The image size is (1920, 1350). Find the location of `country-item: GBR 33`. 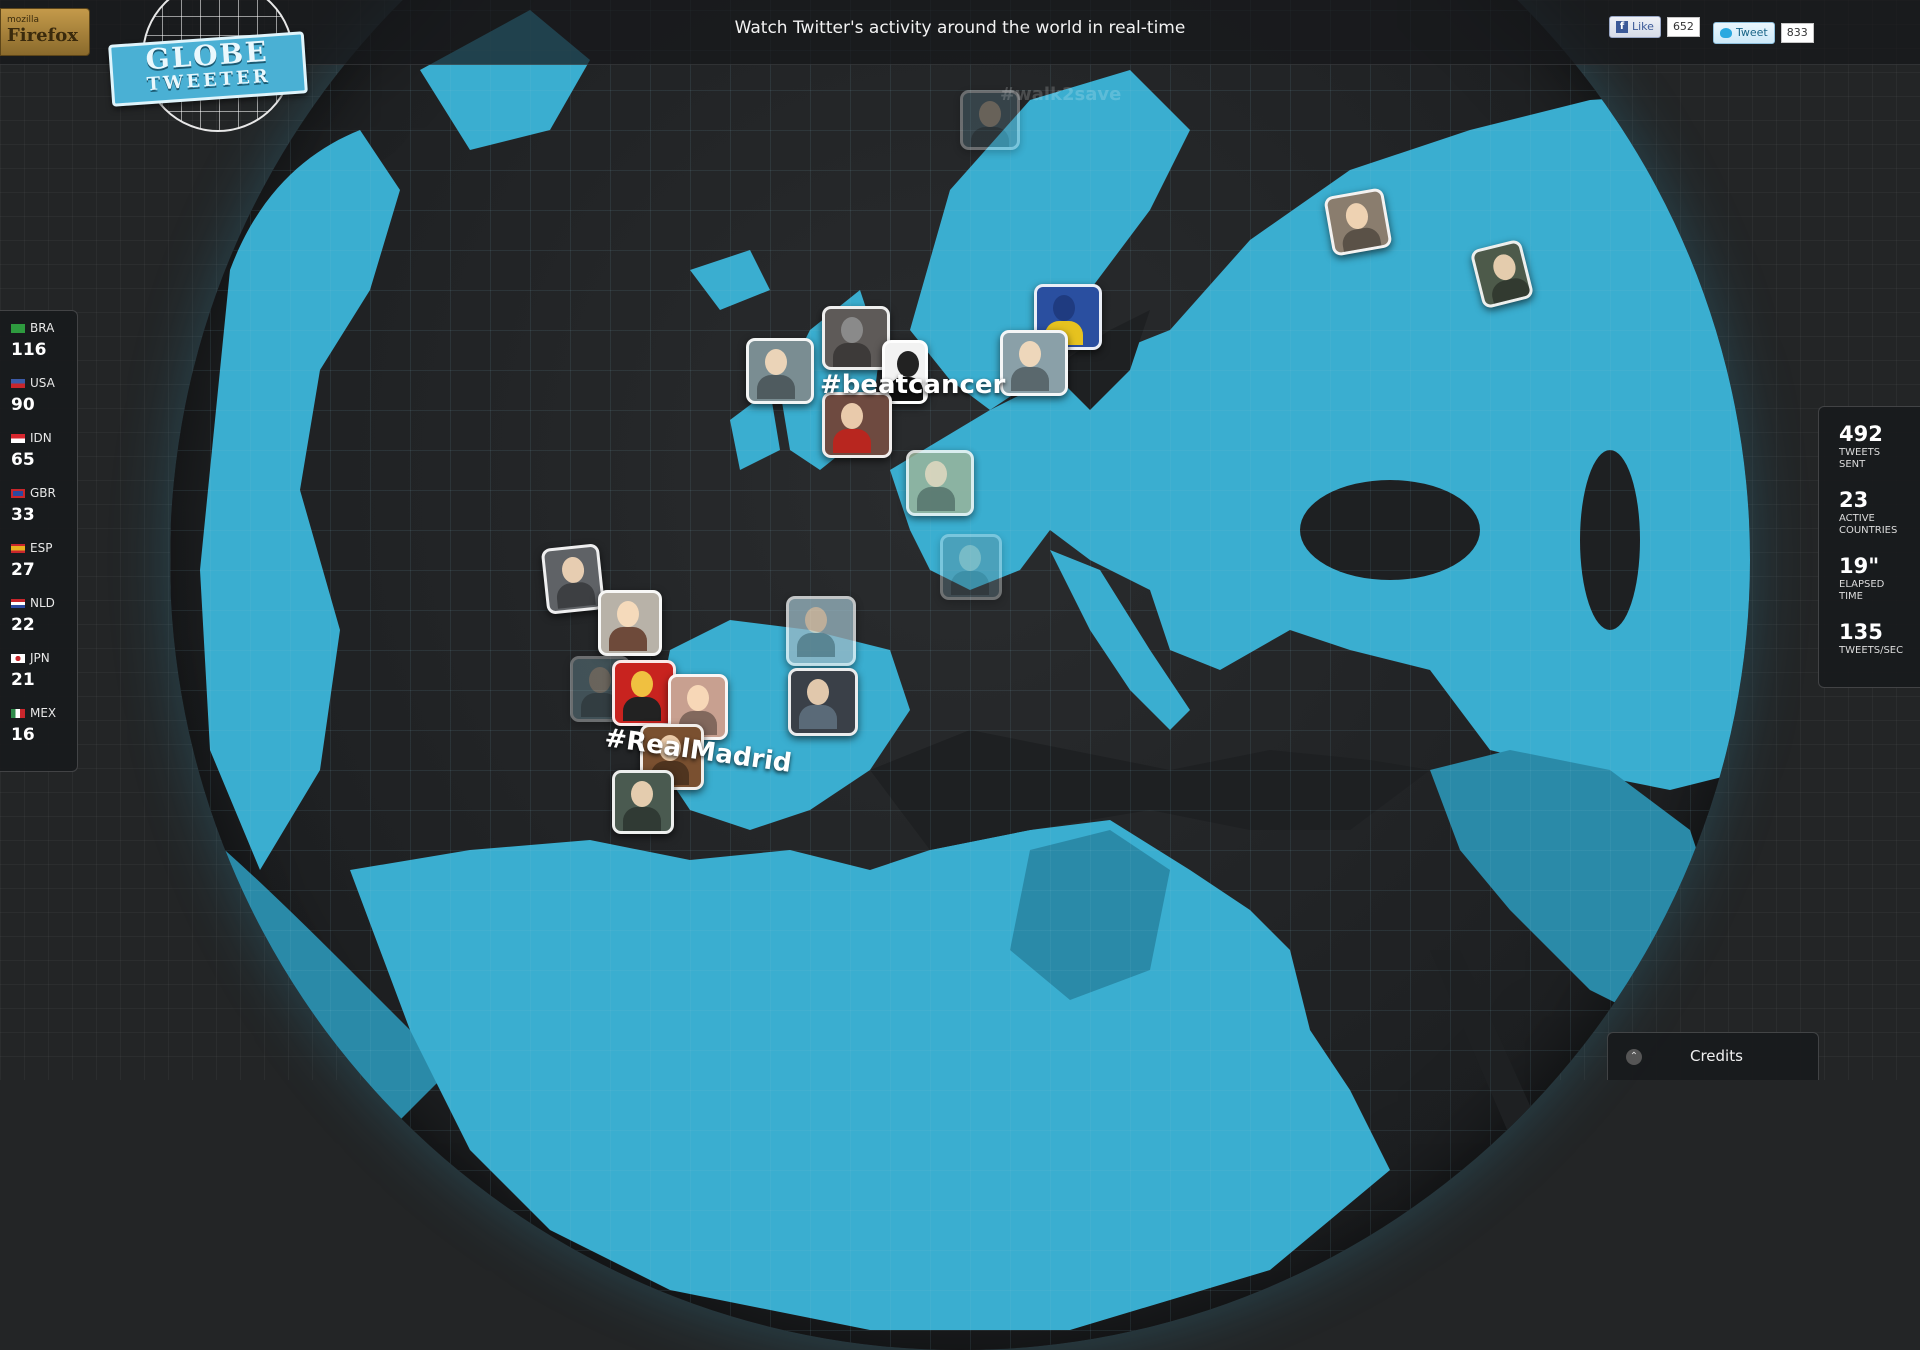

country-item: GBR 33 is located at coordinates (44, 511).